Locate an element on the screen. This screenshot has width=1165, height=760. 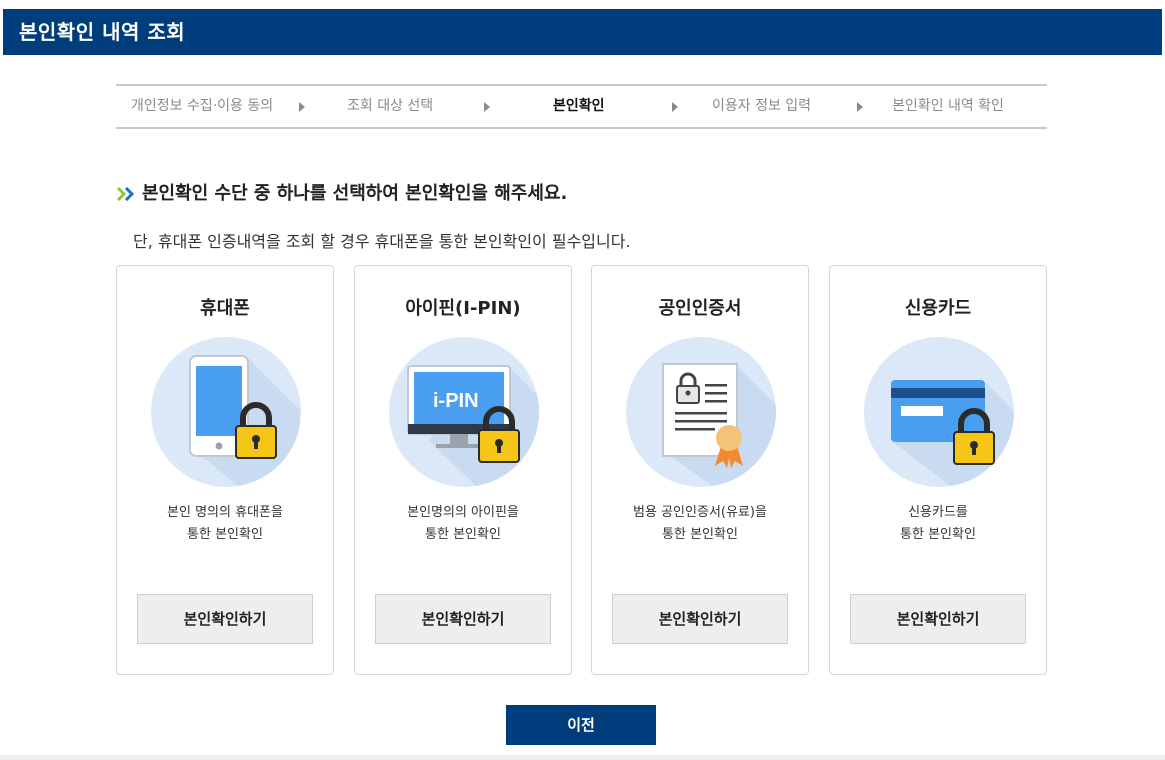
step-history-check: 본인확인 내역 확인 is located at coordinates (948, 106).